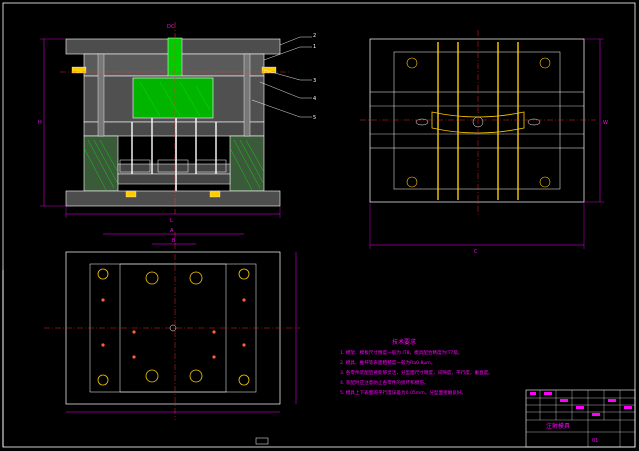 This screenshot has width=639, height=451. Describe the element at coordinates (558, 426) in the screenshot. I see `title-block-name: 注射模具` at that location.